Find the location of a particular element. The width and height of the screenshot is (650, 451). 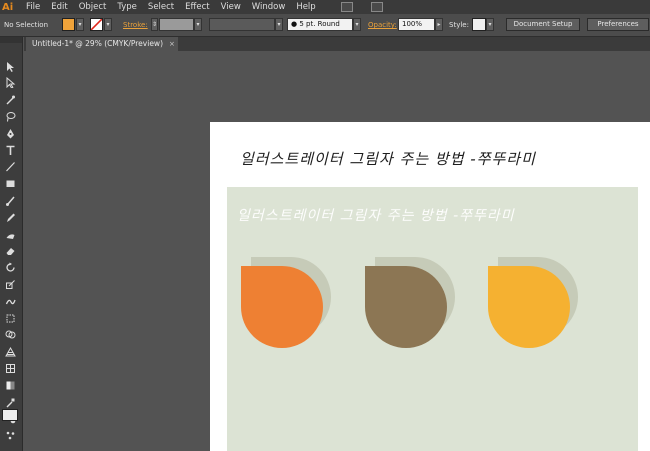

type-tool-button is located at coordinates (10, 150).